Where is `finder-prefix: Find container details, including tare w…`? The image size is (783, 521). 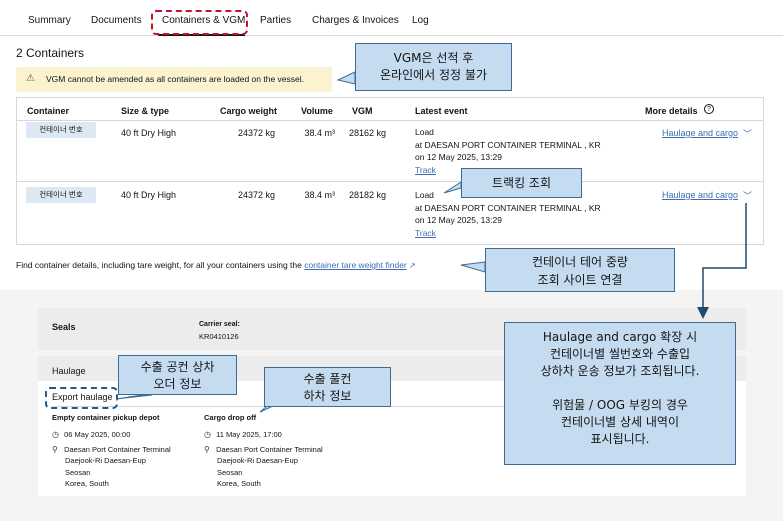
finder-prefix: Find container details, including tare w… is located at coordinates (160, 265).